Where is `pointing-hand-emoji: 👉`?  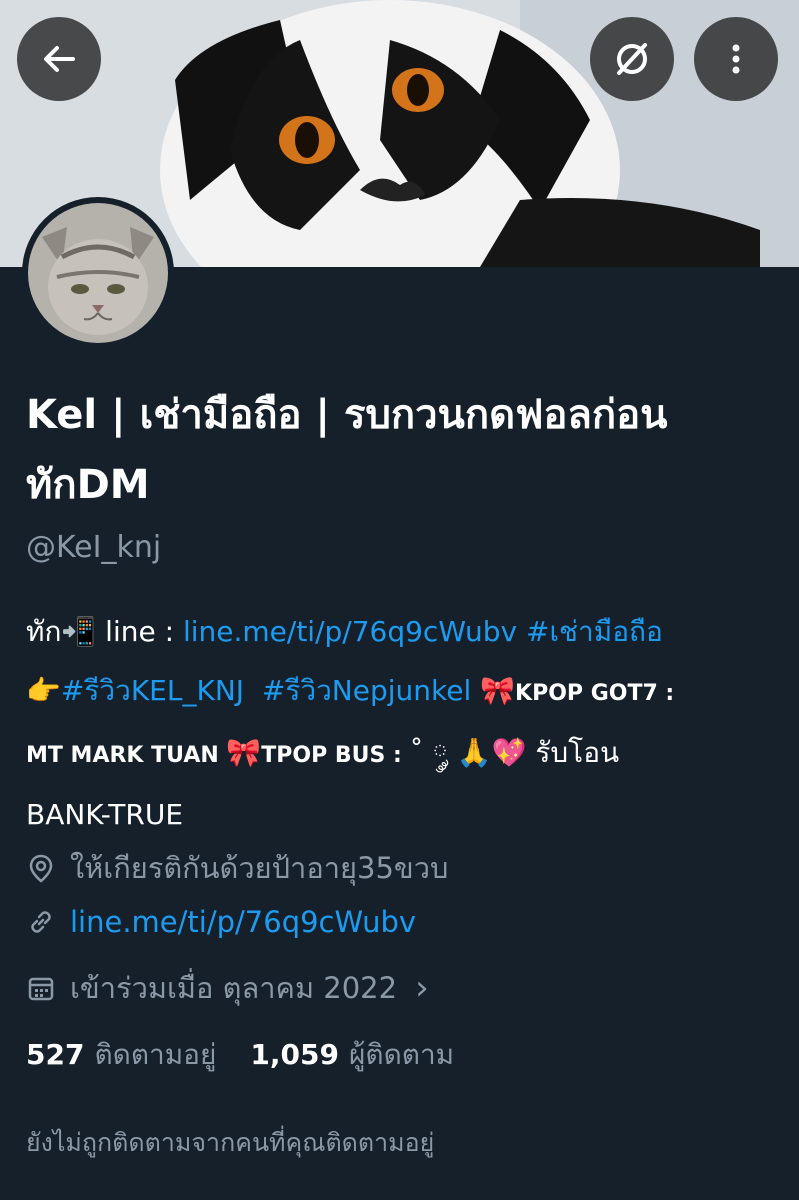 pointing-hand-emoji: 👉 is located at coordinates (43, 690).